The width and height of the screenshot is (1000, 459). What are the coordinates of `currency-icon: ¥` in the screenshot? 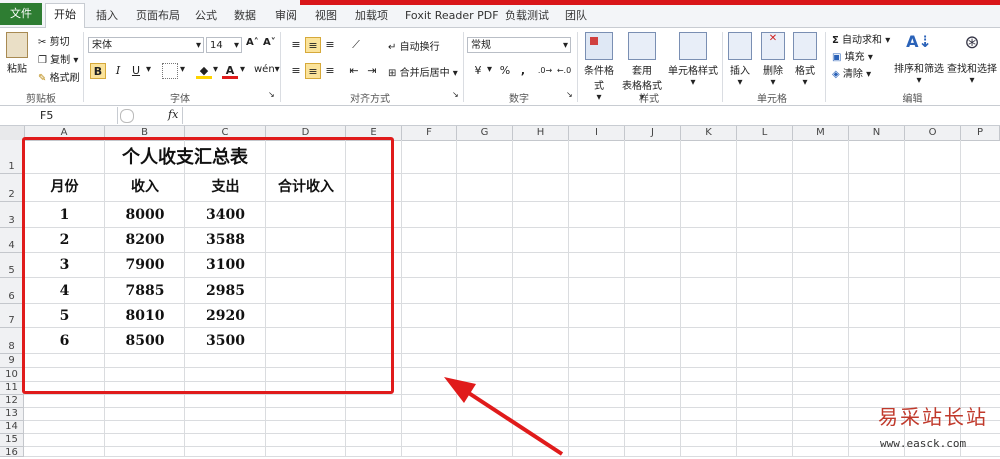 It's located at (478, 71).